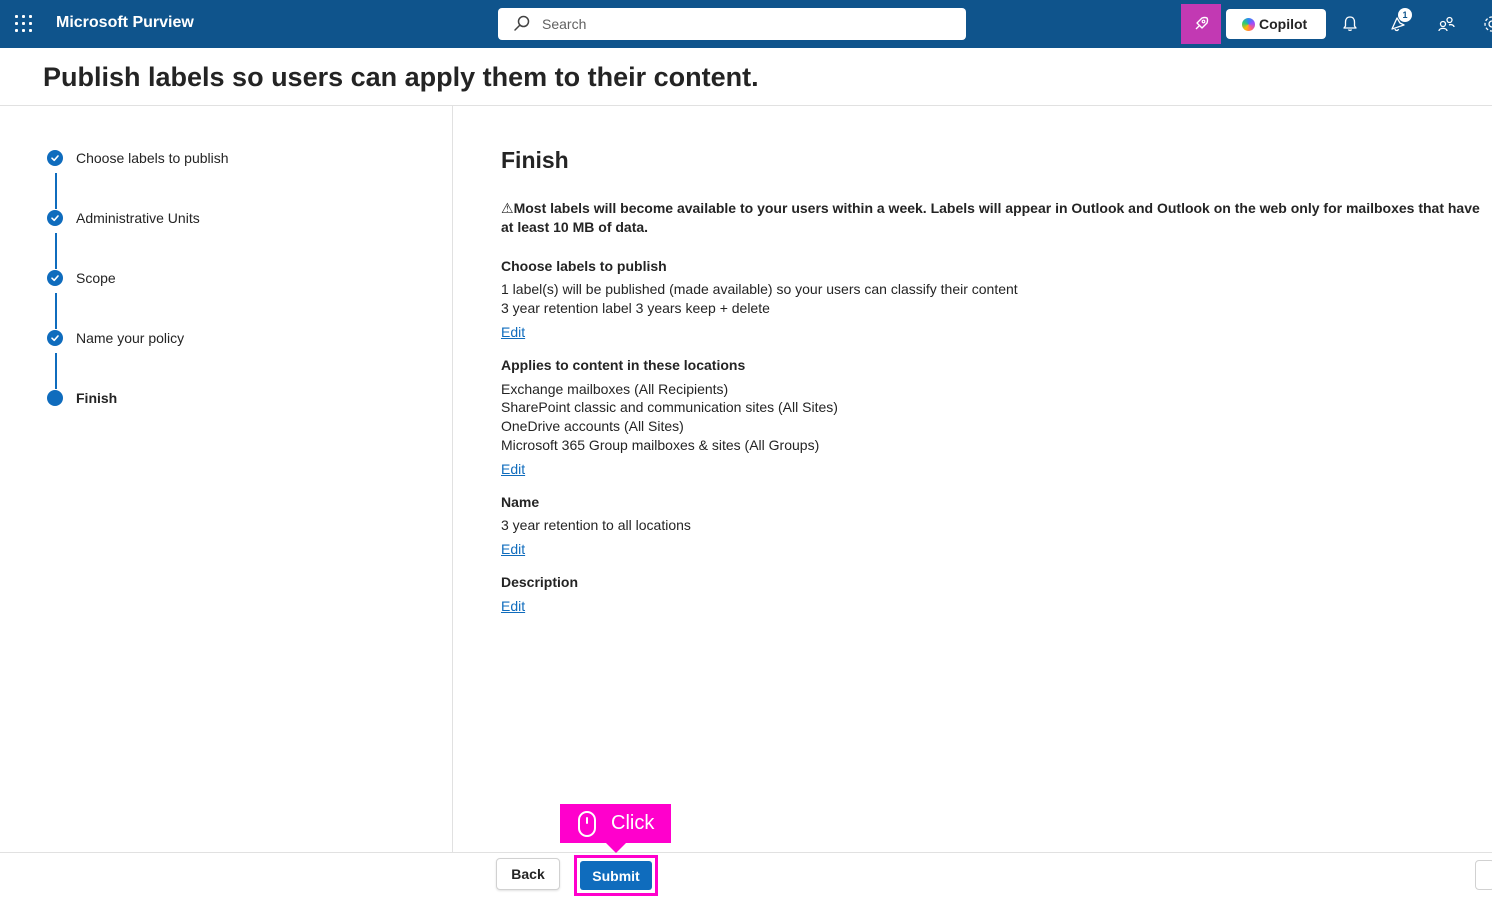  I want to click on rocket-button, so click(1201, 24).